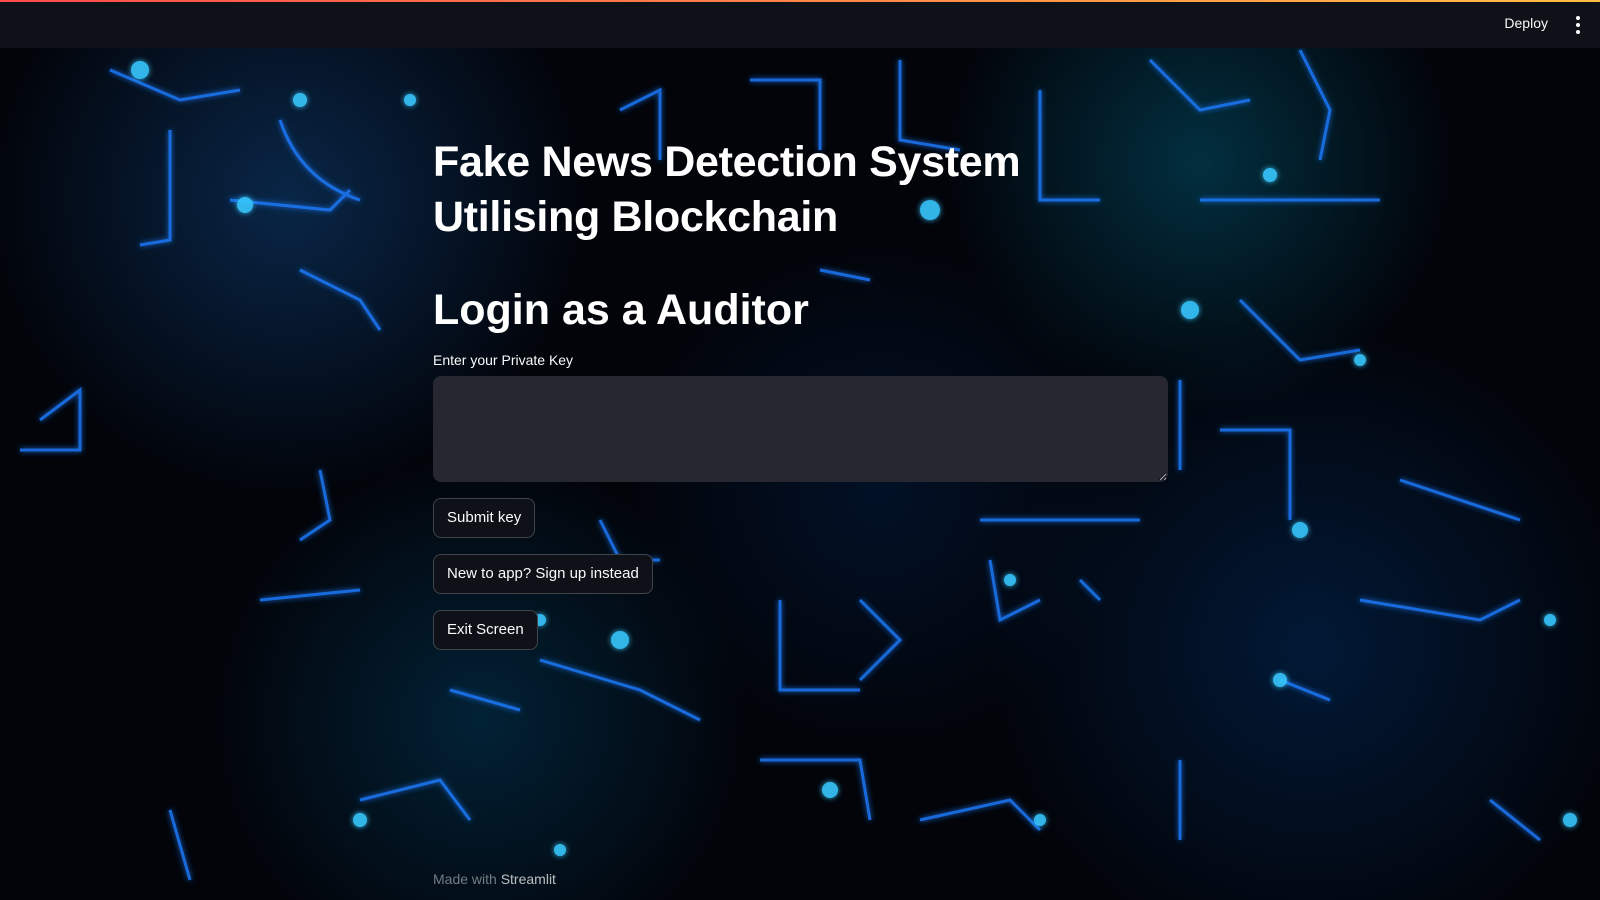 This screenshot has width=1600, height=900. I want to click on footer: Made with Streamlit, so click(494, 879).